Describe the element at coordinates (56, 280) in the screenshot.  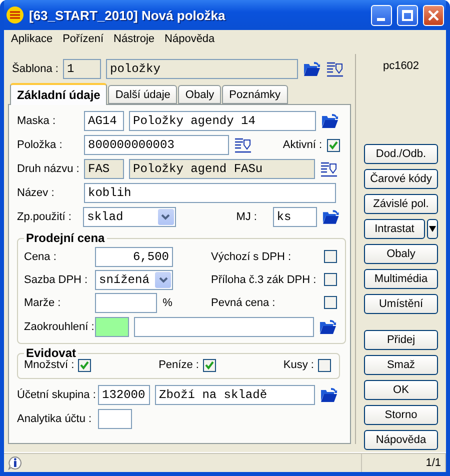
I see `field-label: Sazba DPH :` at that location.